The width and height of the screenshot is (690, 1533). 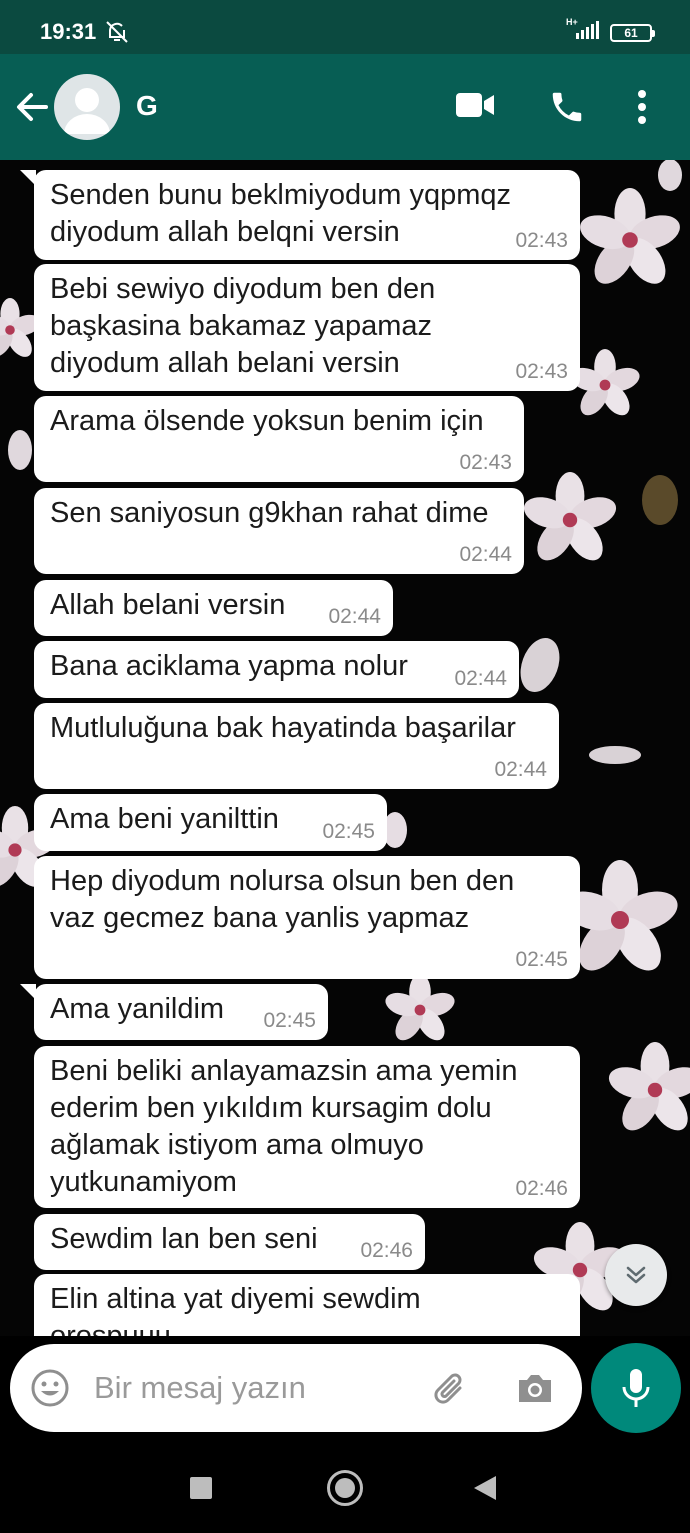 I want to click on signal-icon, so click(x=585, y=32).